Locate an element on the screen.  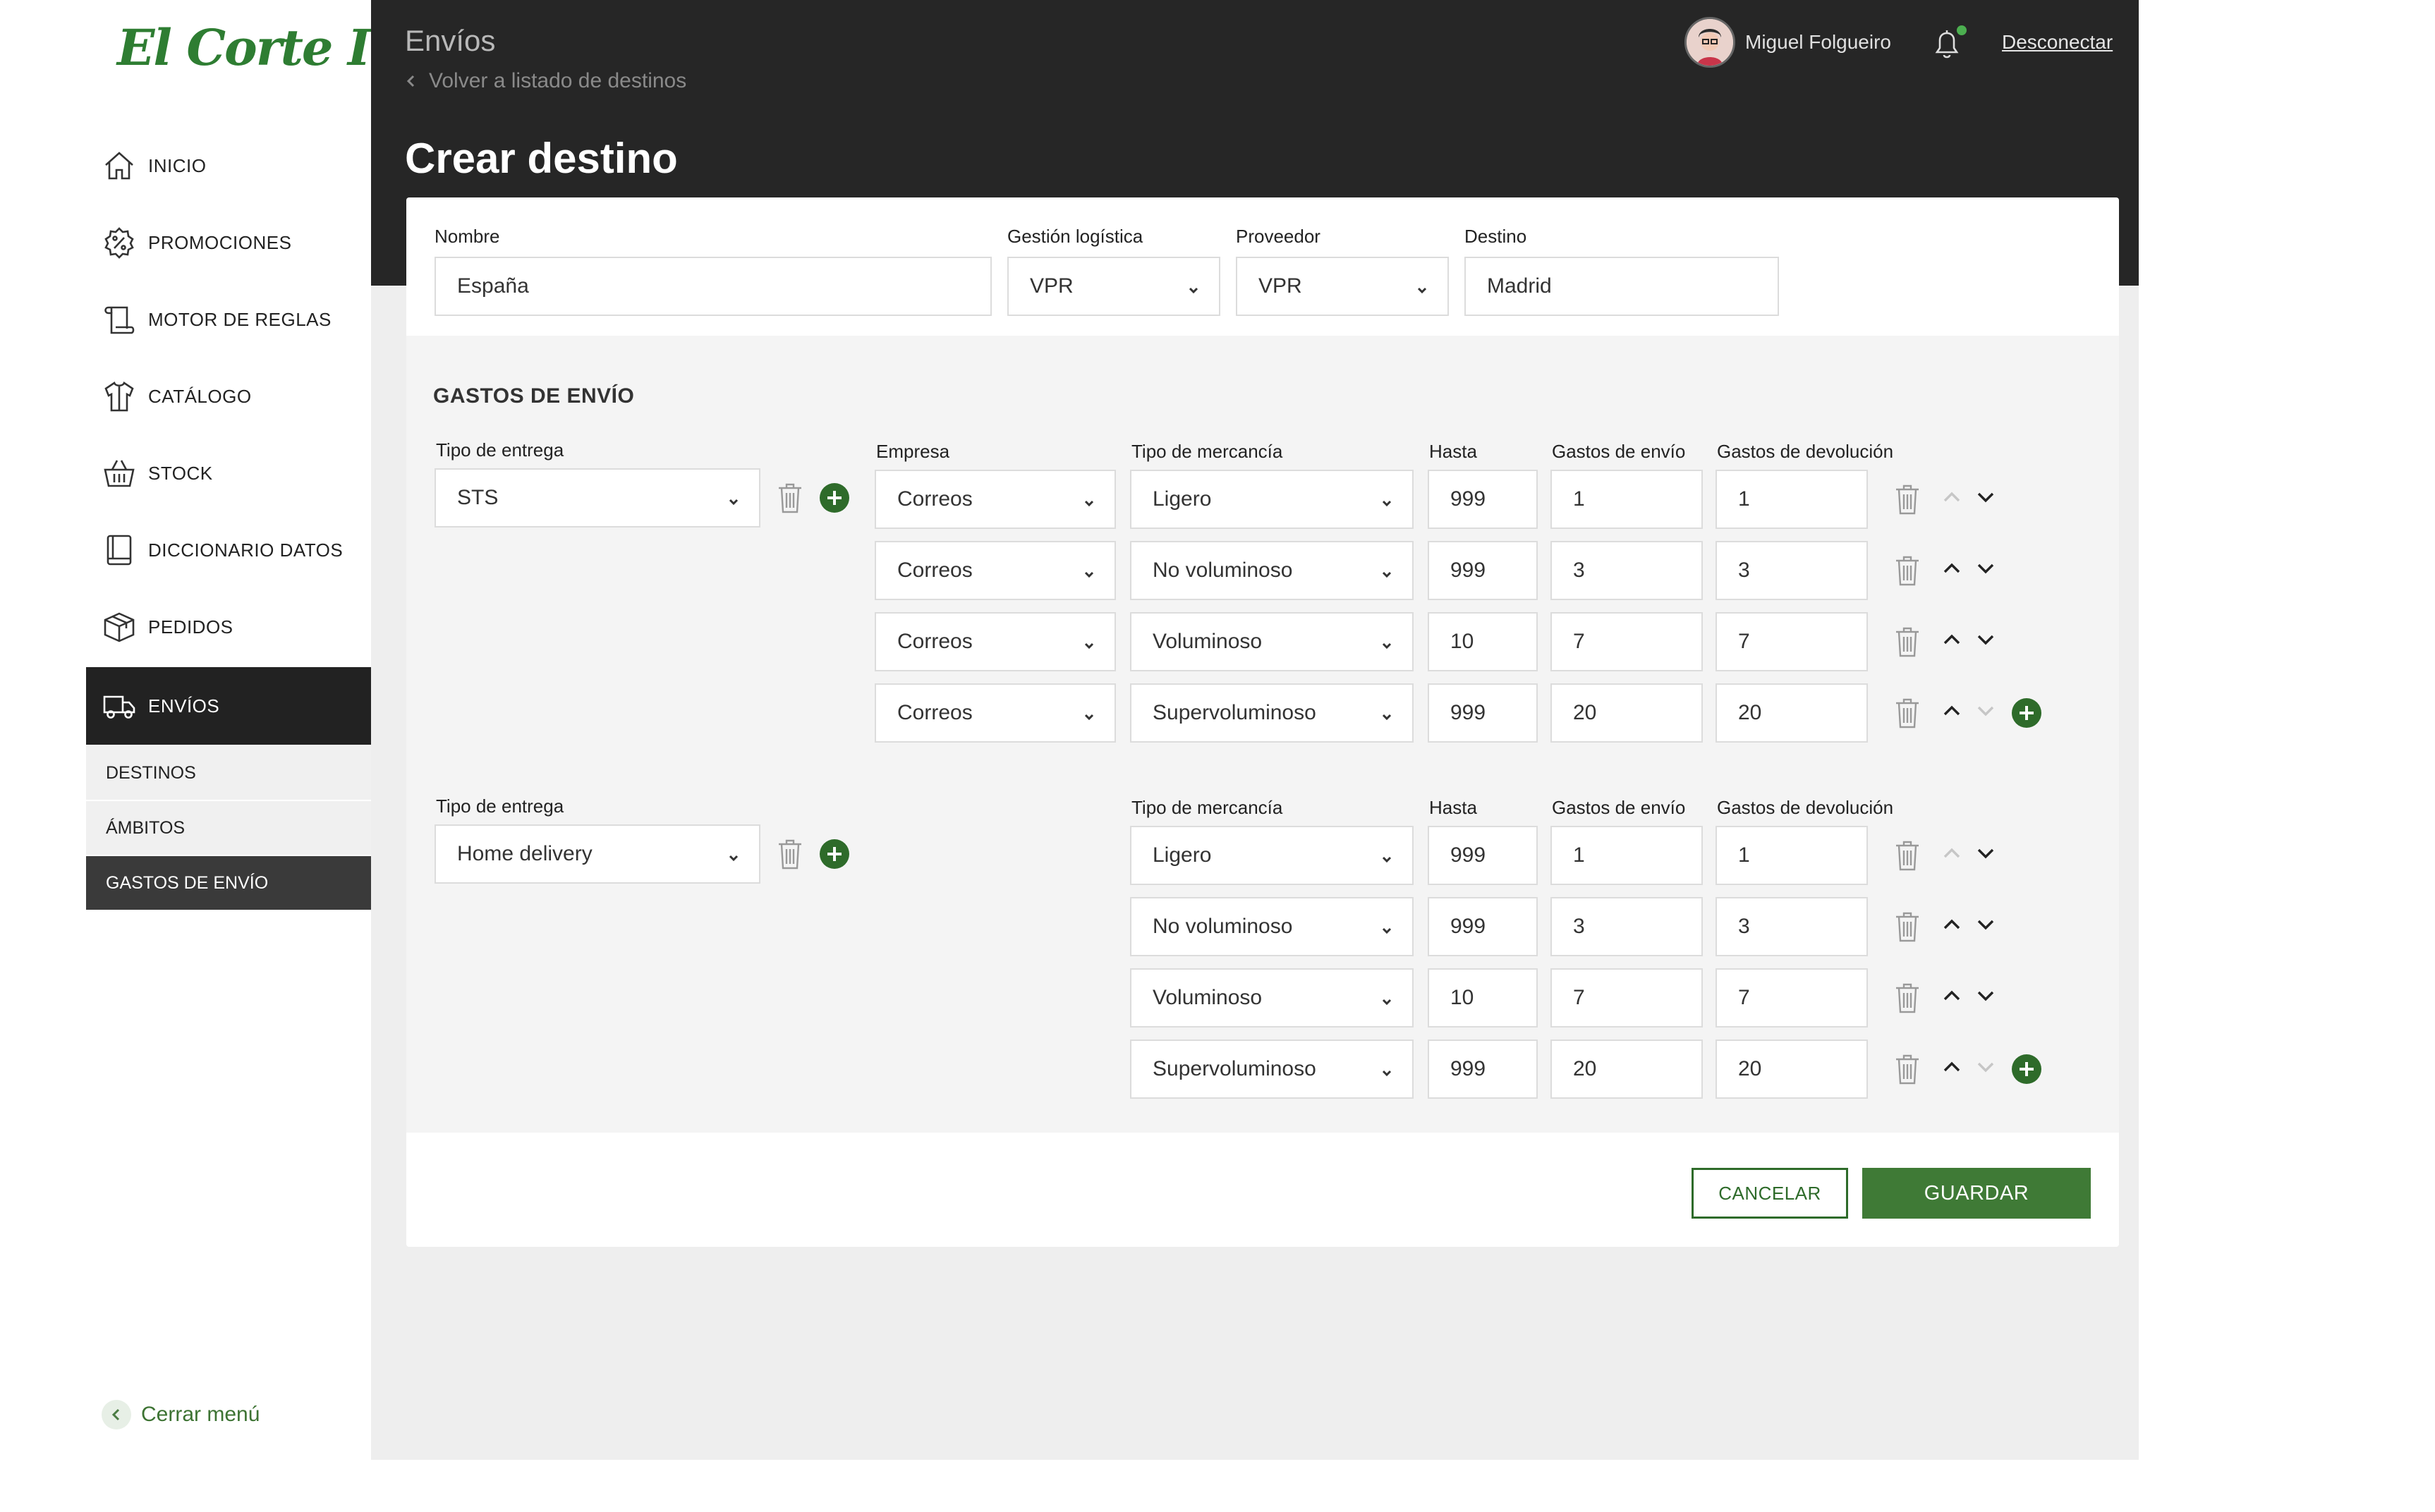
gestion-logistica-label: Gestión logística is located at coordinates (1075, 236).